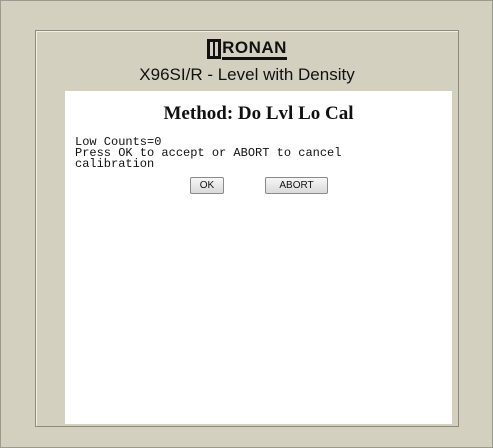 This screenshot has width=493, height=448. What do you see at coordinates (296, 185) in the screenshot?
I see `abort-button: ABORT` at bounding box center [296, 185].